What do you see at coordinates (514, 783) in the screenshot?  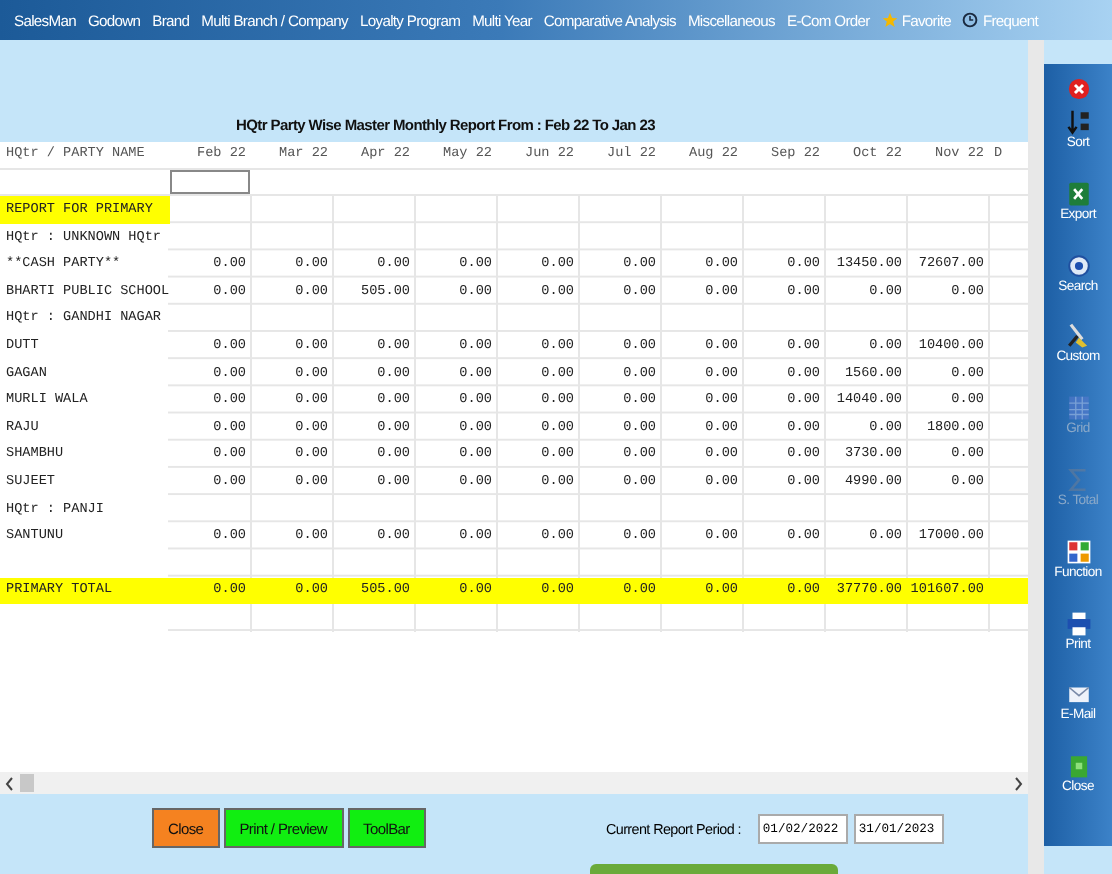 I see `horizontal-scrollbar` at bounding box center [514, 783].